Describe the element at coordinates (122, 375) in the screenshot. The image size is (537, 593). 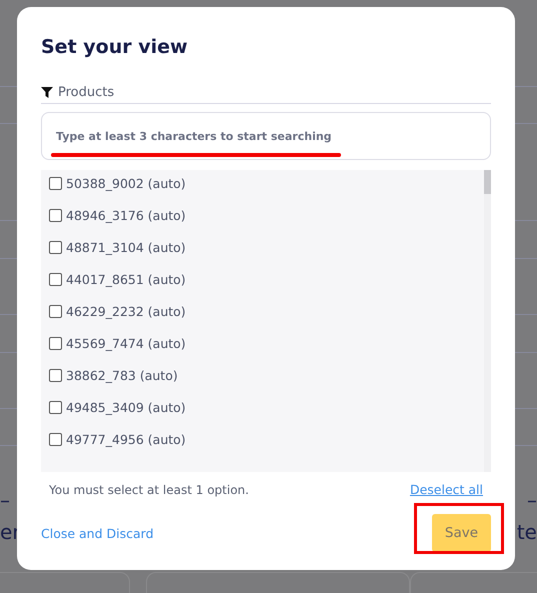
I see `option-label: 38862_783 (auto)` at that location.